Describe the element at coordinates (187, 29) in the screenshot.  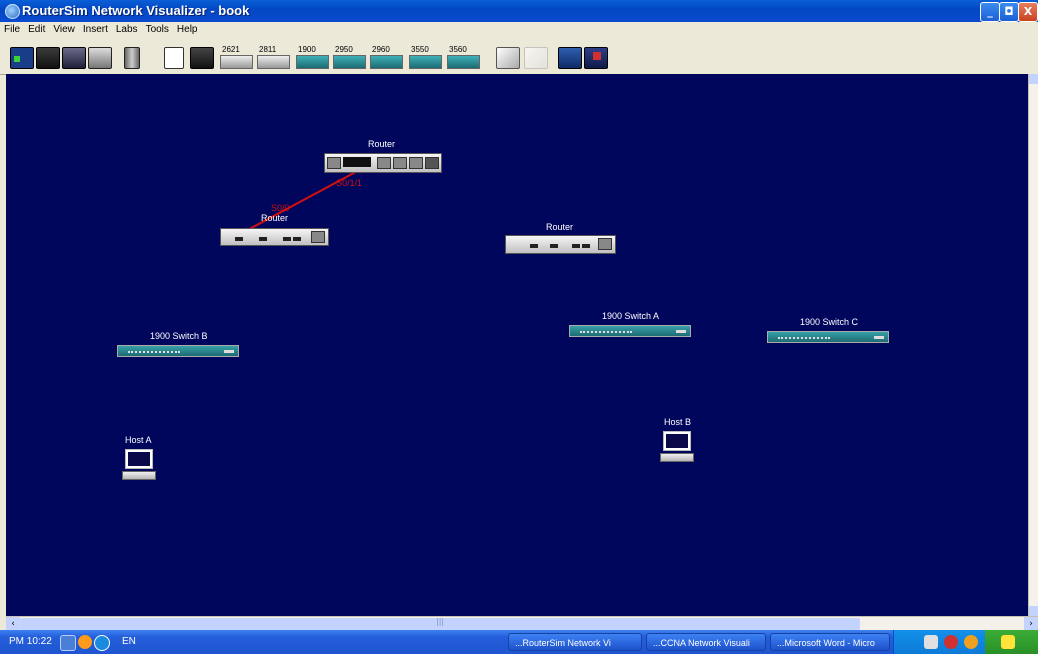
I see `menu-help: Help` at that location.